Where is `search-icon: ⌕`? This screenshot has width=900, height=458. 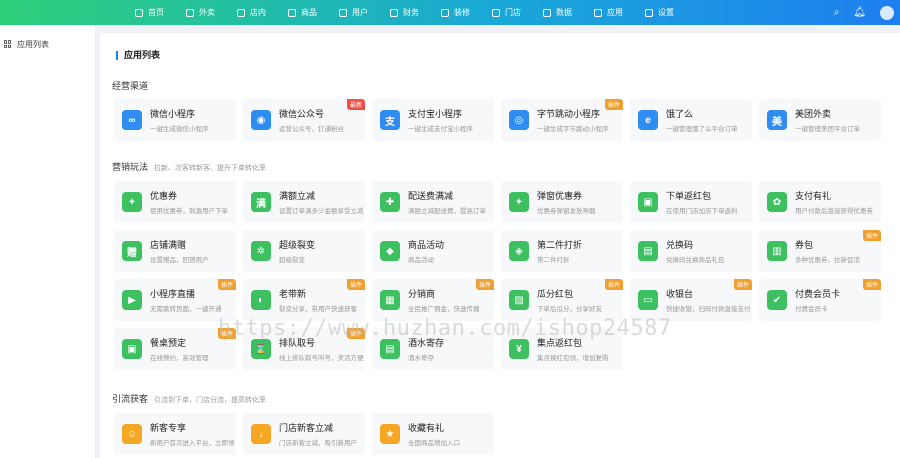 search-icon: ⌕ is located at coordinates (837, 12).